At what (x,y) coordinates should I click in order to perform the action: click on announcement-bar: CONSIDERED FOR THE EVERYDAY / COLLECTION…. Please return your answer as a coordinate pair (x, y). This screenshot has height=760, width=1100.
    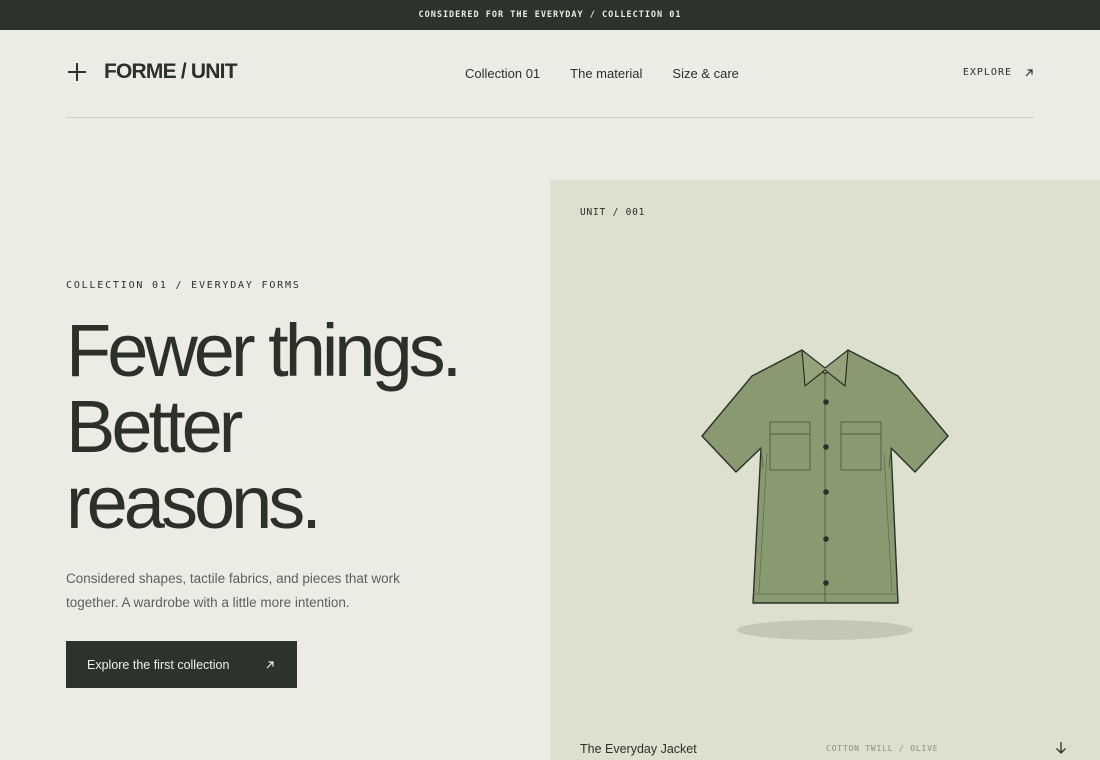
    Looking at the image, I should click on (550, 15).